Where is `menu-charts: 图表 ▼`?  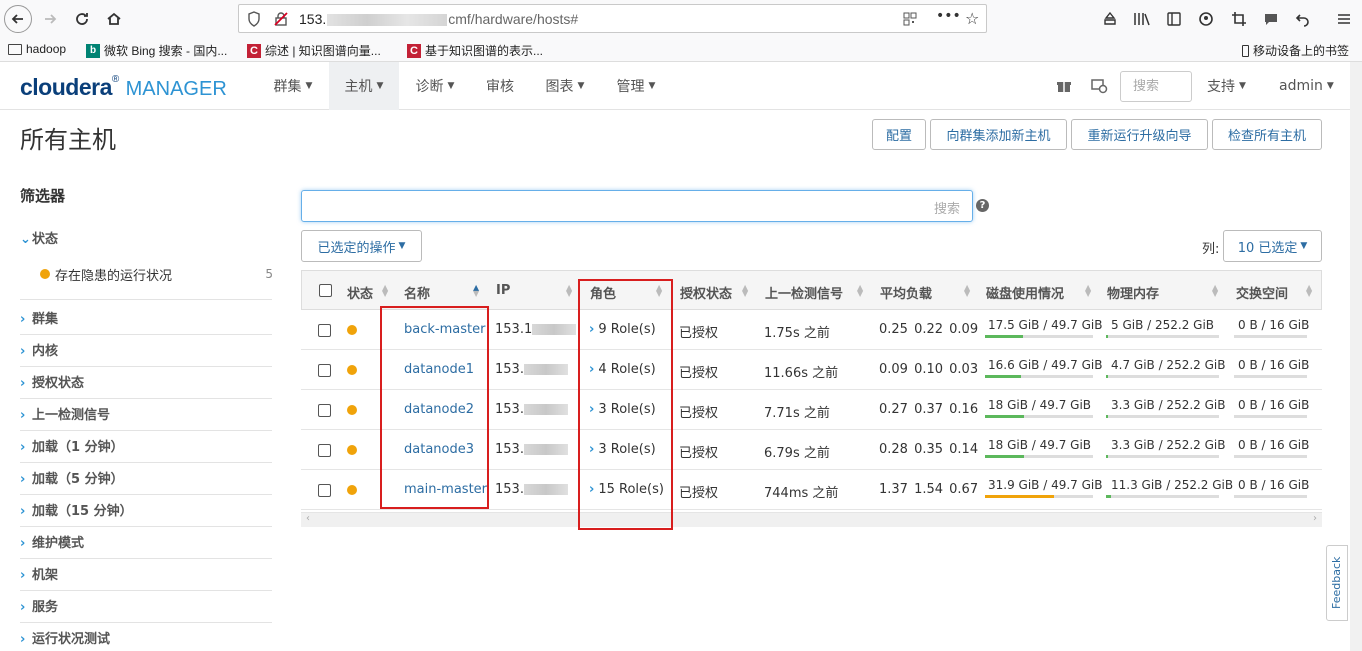
menu-charts: 图表 ▼ is located at coordinates (565, 86).